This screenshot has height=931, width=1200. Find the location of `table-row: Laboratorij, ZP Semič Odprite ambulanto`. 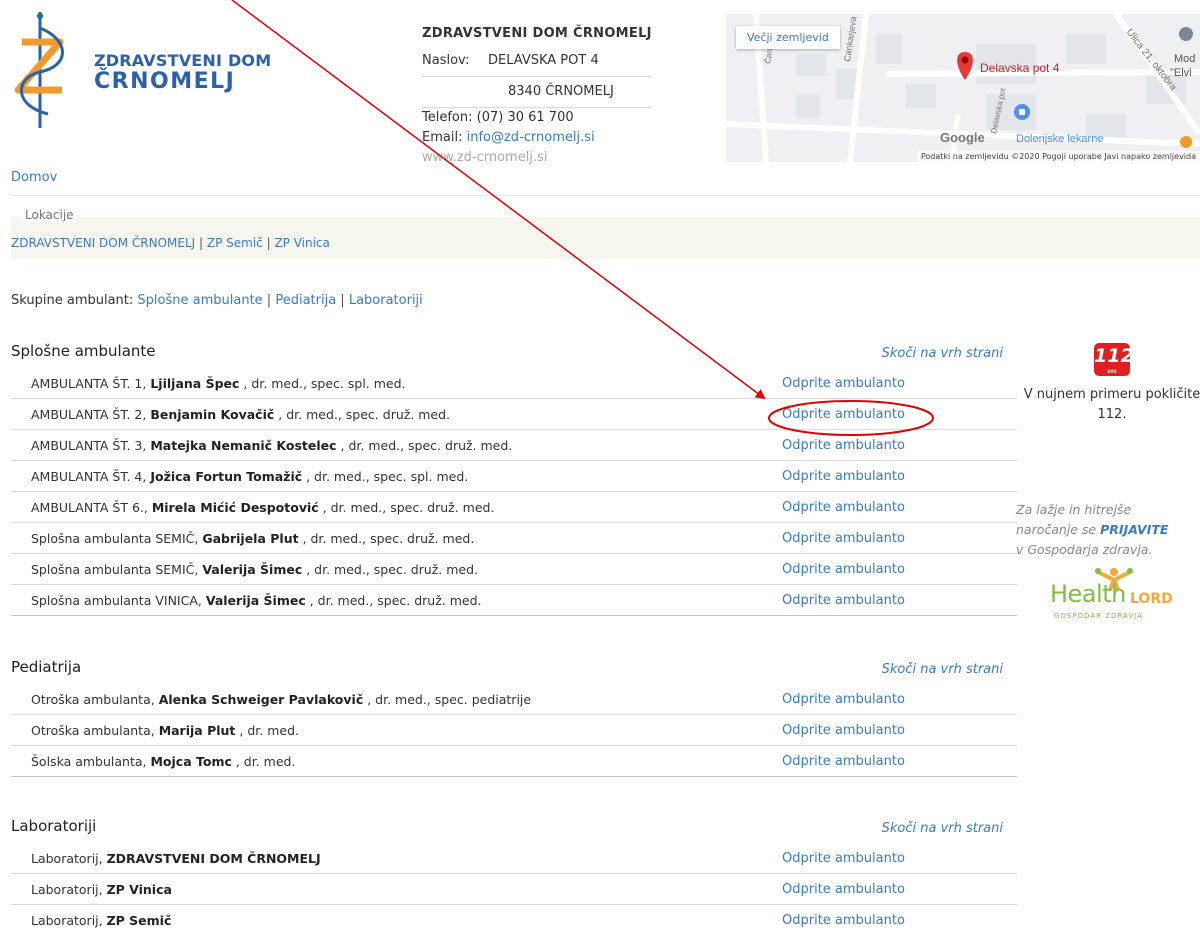

table-row: Laboratorij, ZP Semič Odprite ambulanto is located at coordinates (514, 918).